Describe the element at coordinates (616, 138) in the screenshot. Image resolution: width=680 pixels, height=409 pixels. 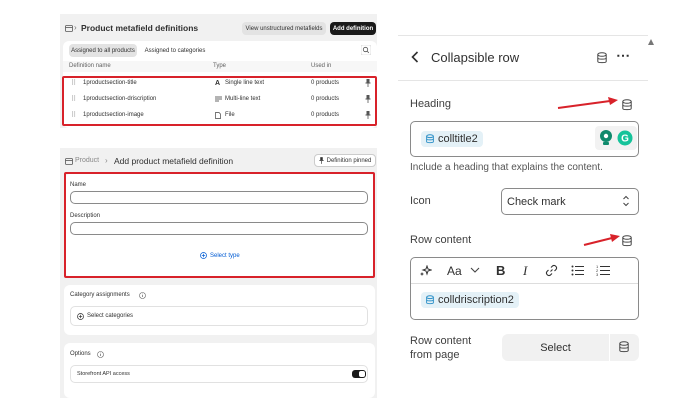
I see `extension-icons: G` at that location.